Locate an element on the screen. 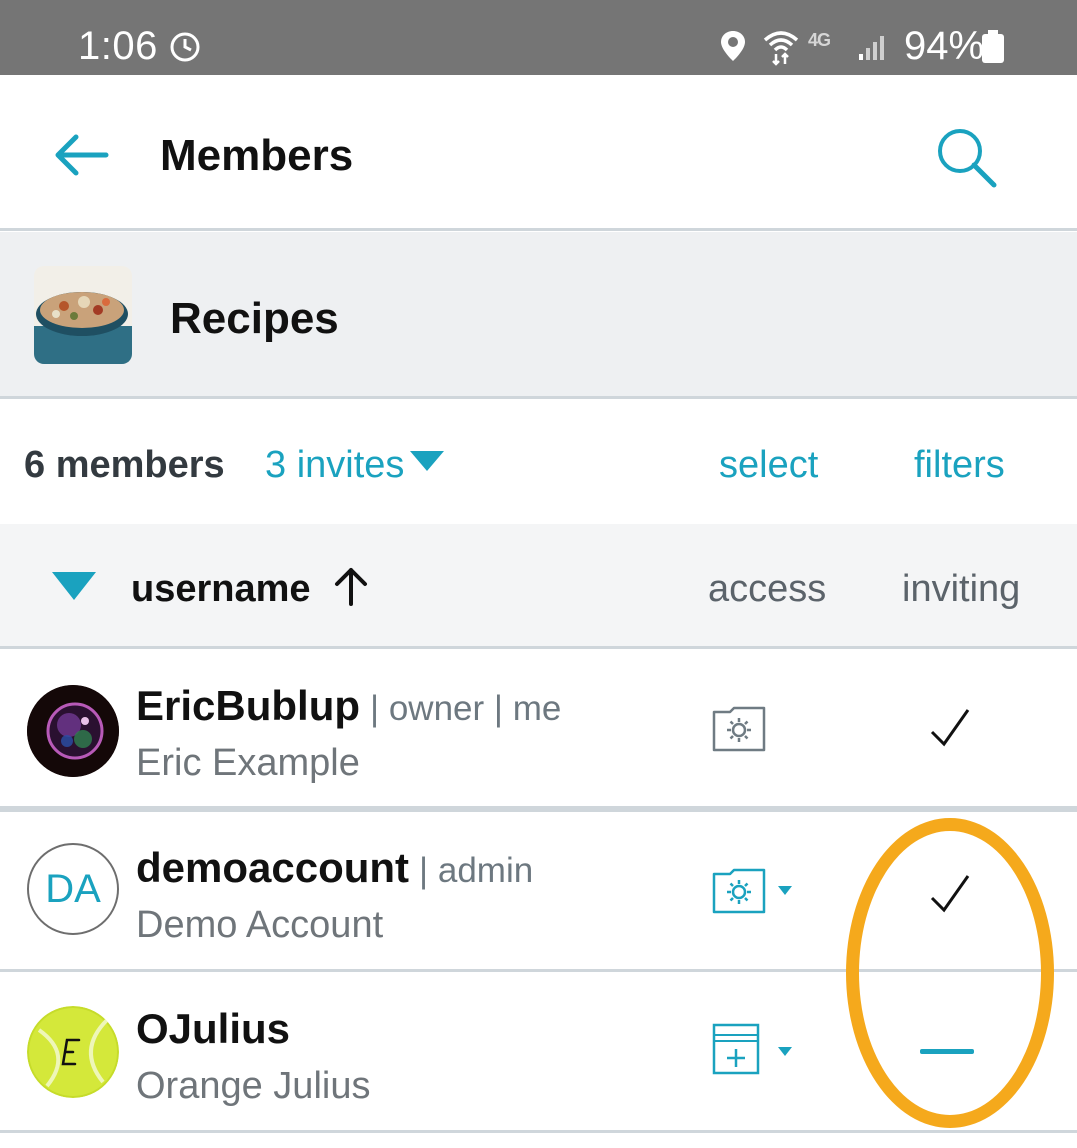 The width and height of the screenshot is (1077, 1148). battery-icon is located at coordinates (993, 46).